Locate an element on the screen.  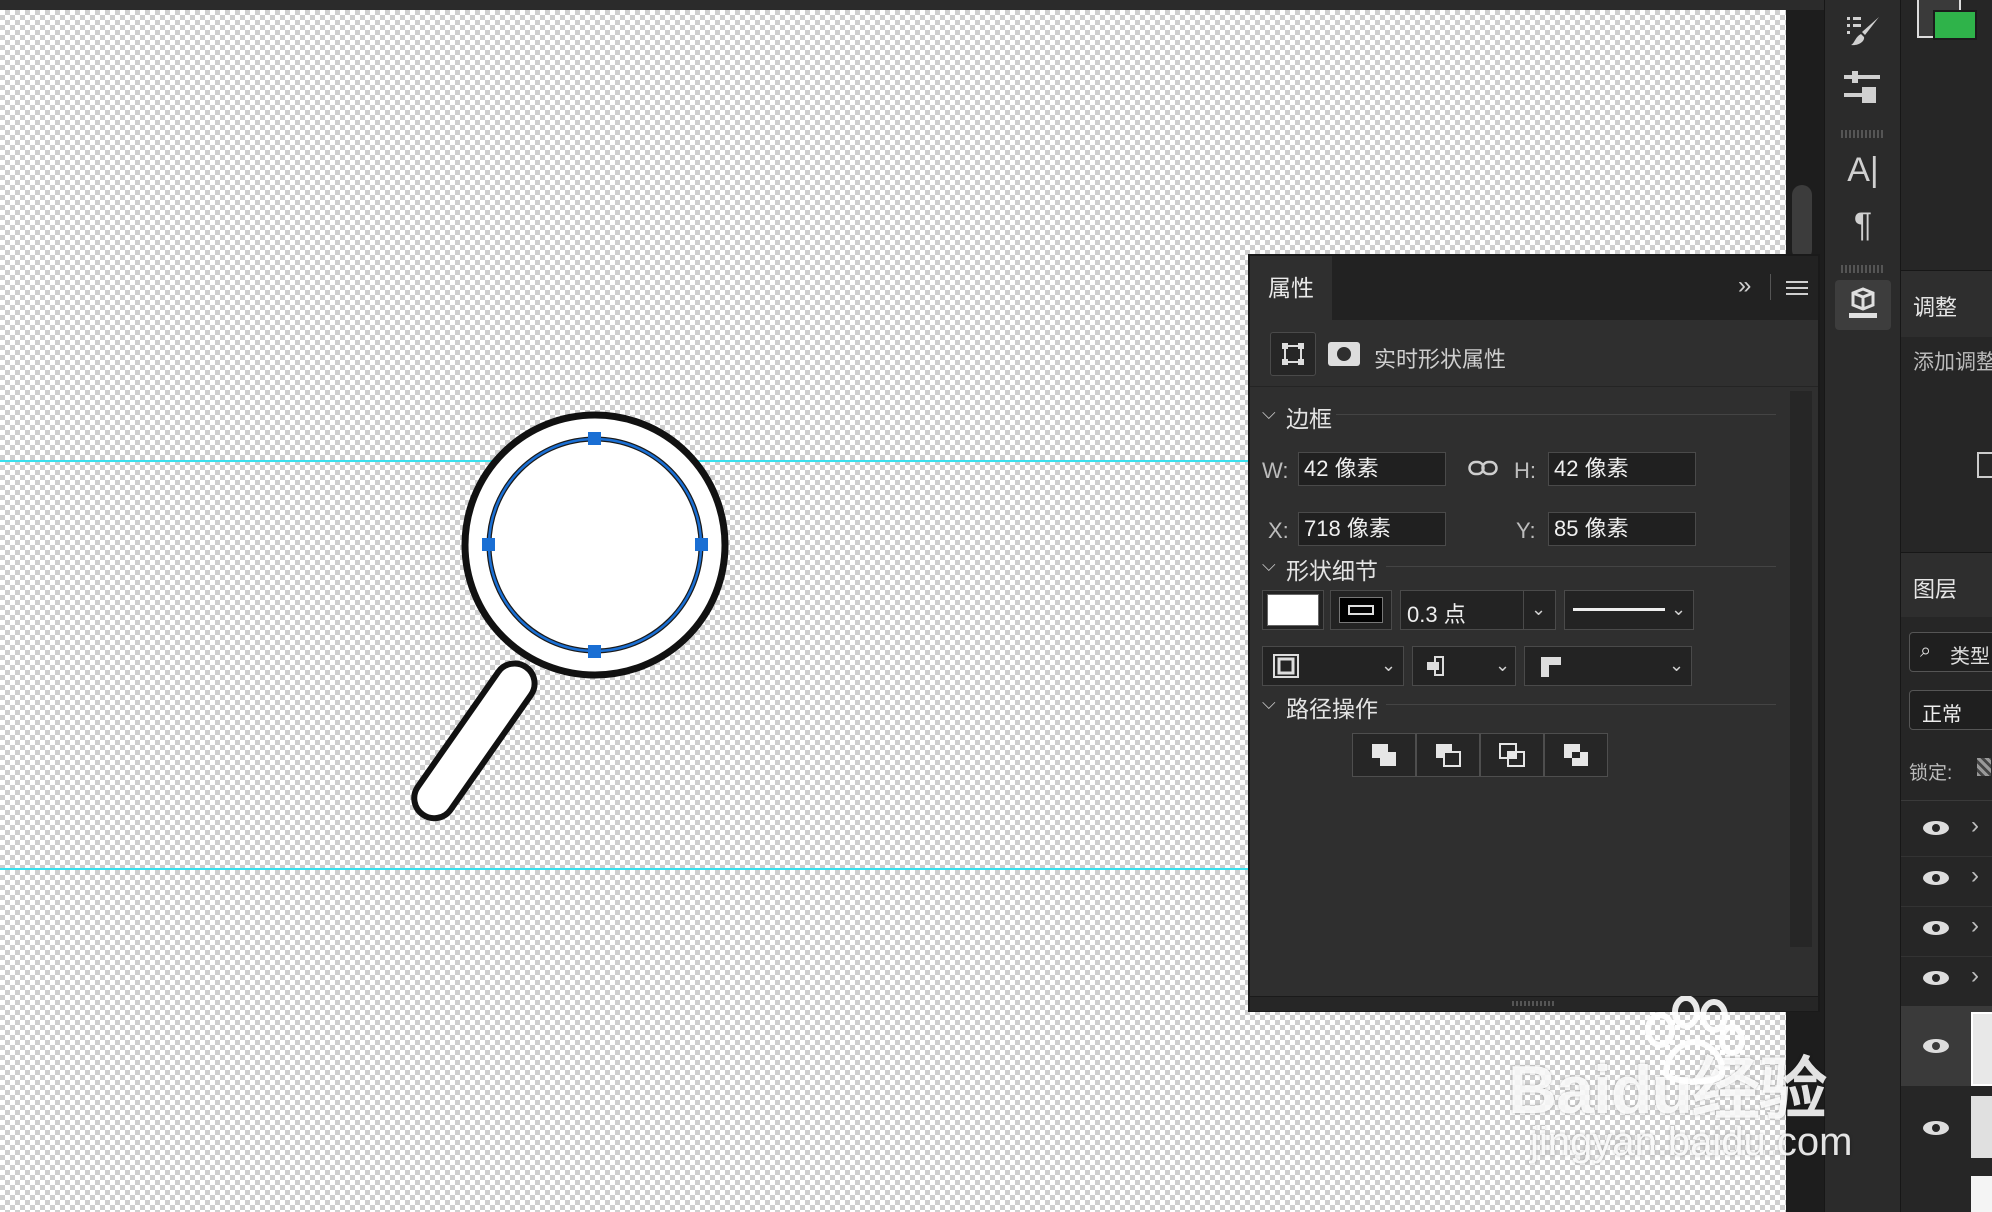
mask-icon is located at coordinates (1344, 354).